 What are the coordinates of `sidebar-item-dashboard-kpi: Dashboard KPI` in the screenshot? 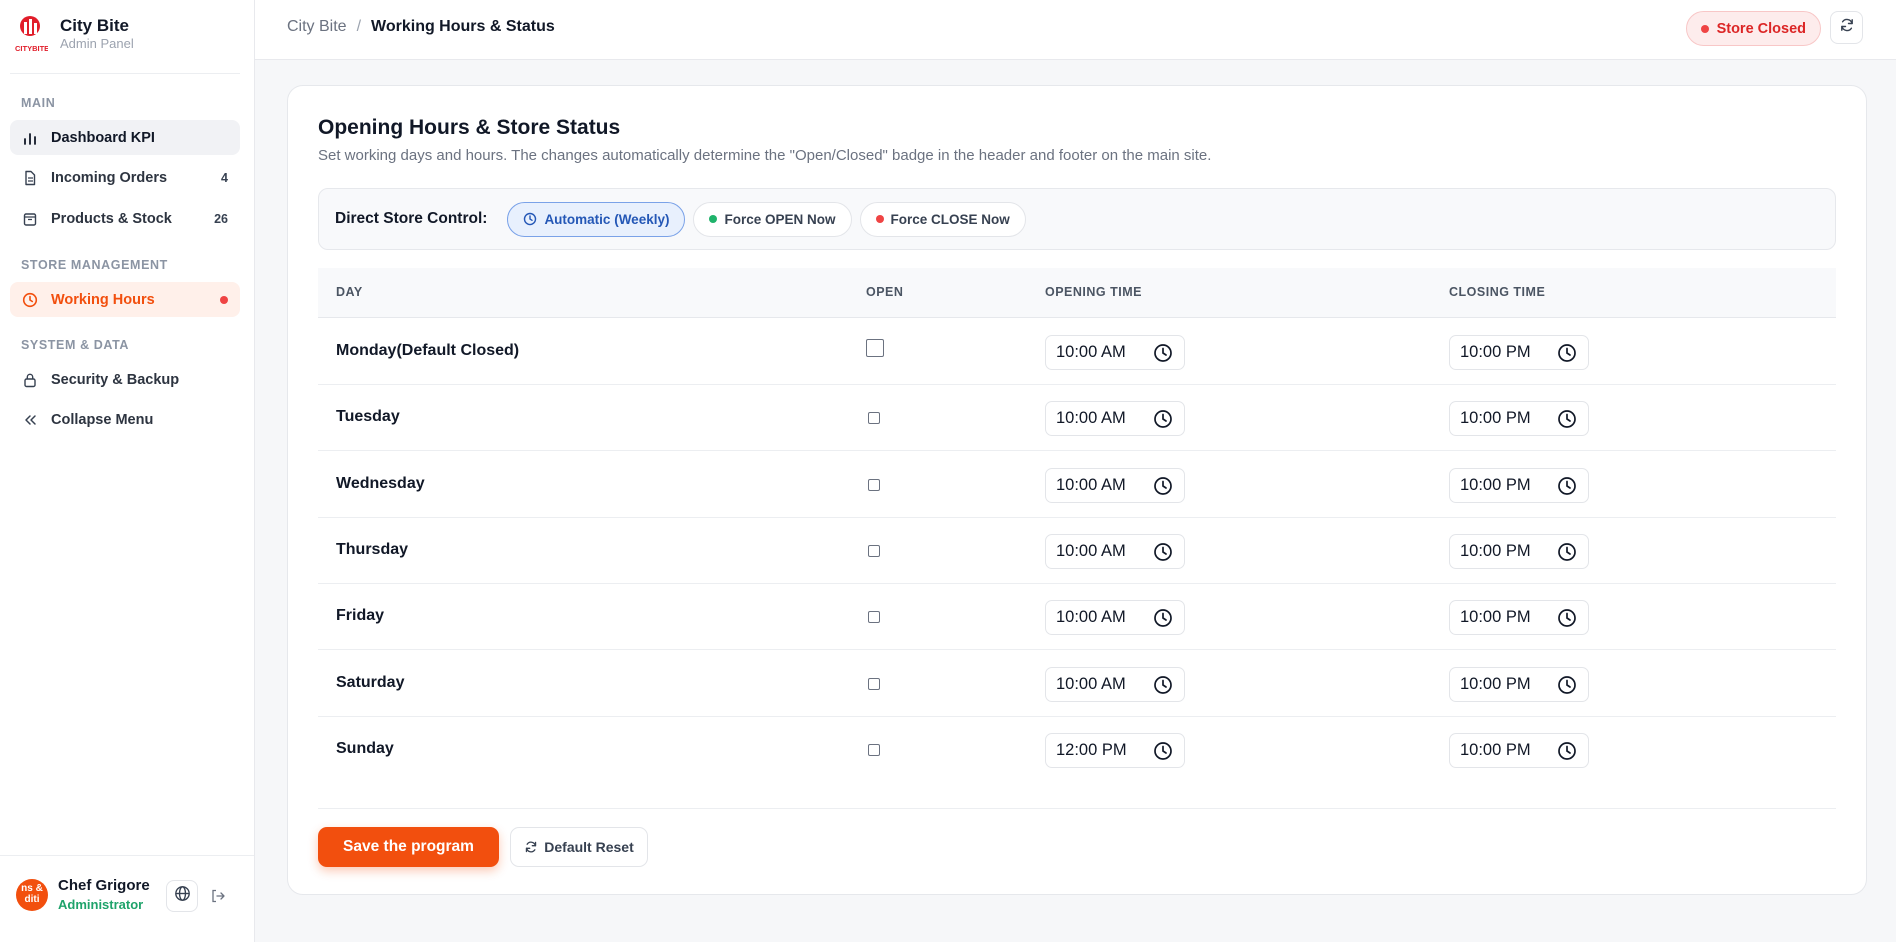 It's located at (125, 137).